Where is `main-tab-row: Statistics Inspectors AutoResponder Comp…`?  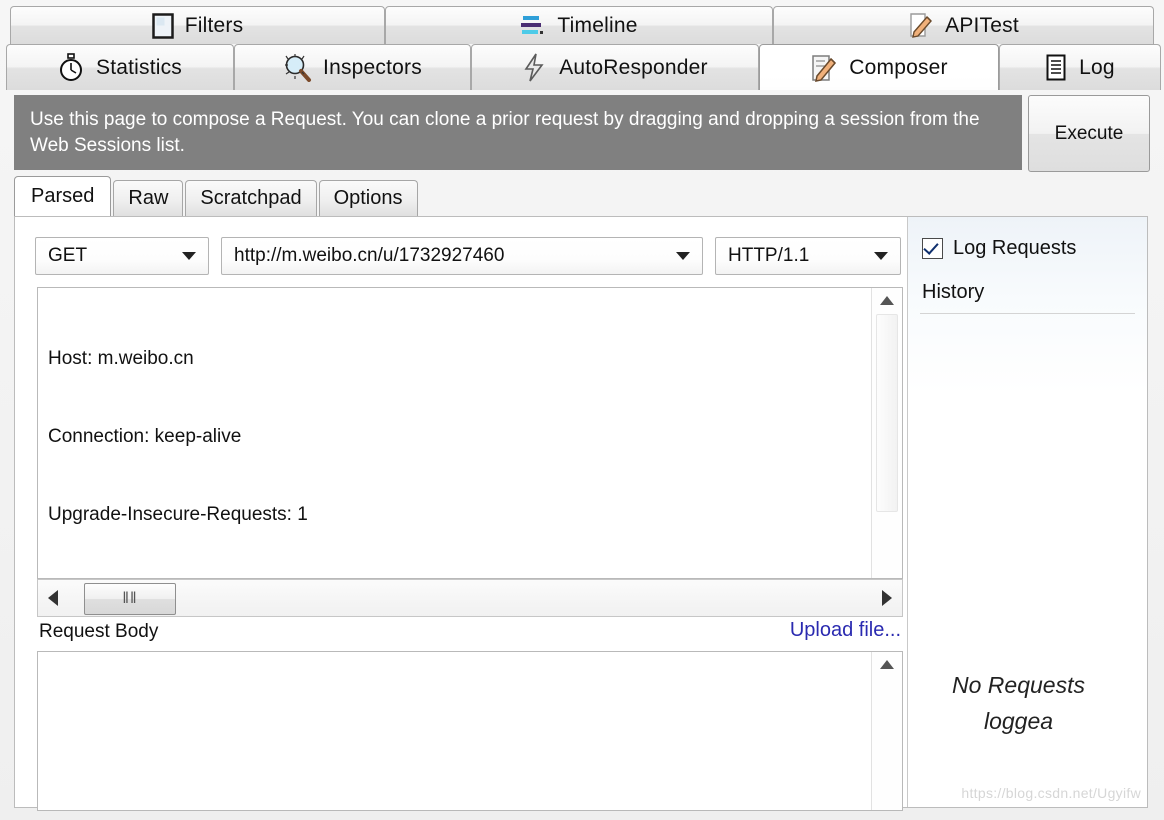
main-tab-row: Statistics Inspectors AutoResponder Comp… is located at coordinates (582, 67).